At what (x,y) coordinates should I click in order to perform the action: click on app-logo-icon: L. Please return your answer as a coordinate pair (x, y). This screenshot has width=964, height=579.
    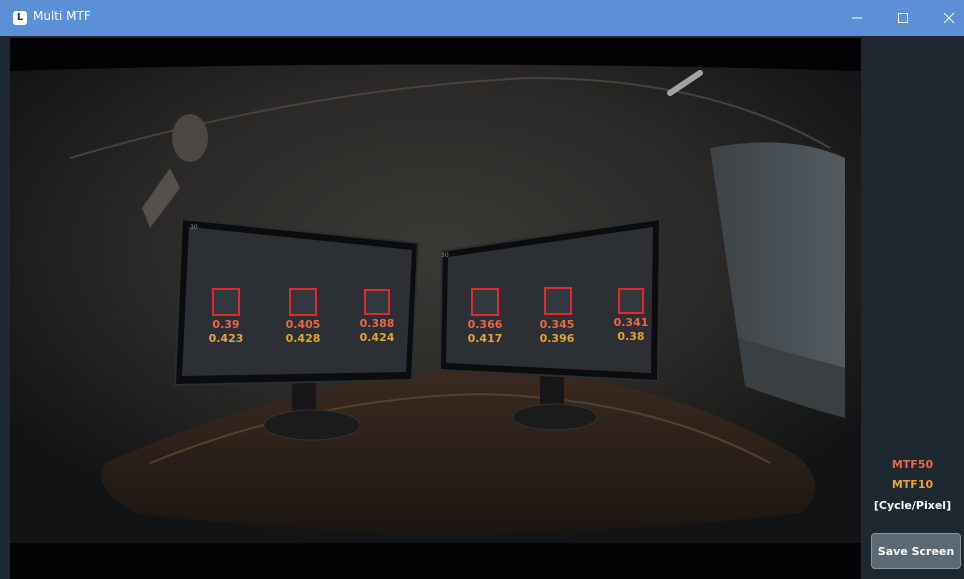
    Looking at the image, I should click on (20, 18).